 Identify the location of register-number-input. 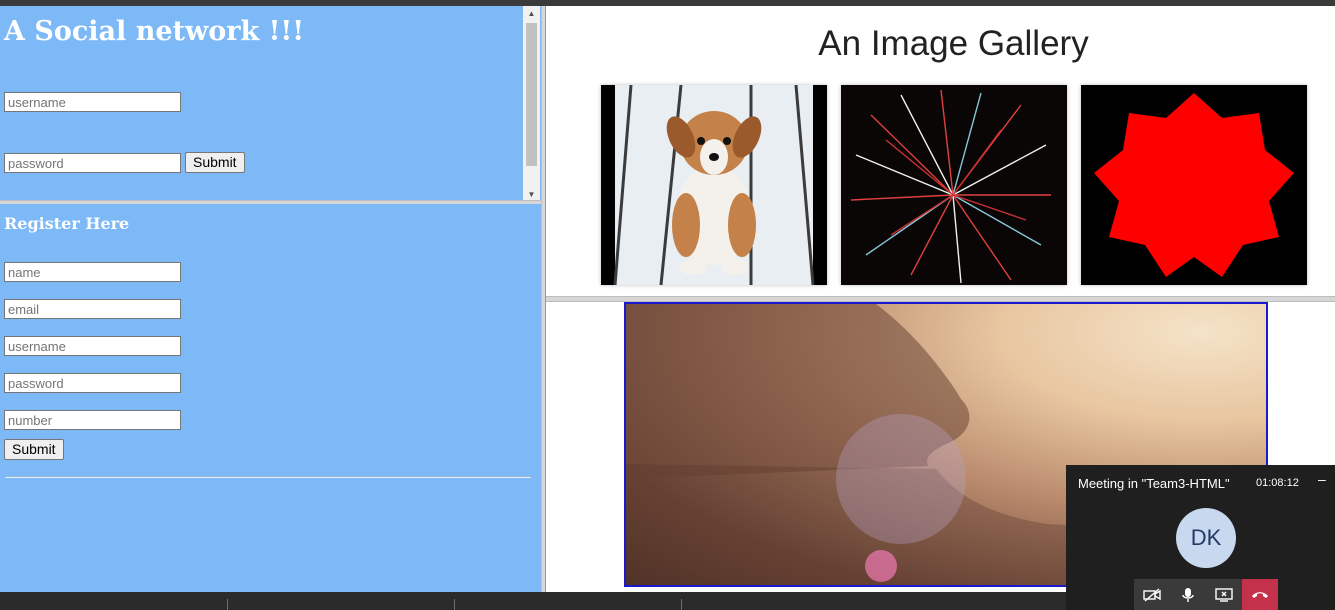
(92, 420).